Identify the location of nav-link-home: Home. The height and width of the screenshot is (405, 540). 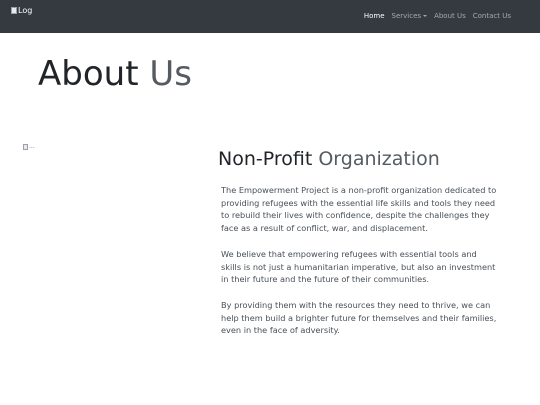
(374, 16).